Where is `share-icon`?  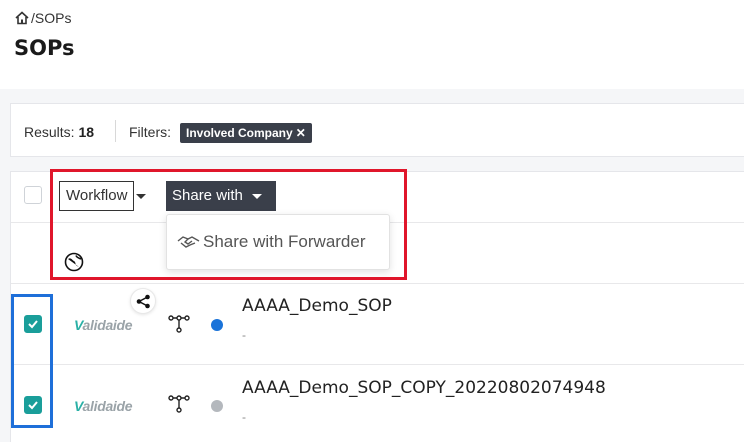
share-icon is located at coordinates (143, 301).